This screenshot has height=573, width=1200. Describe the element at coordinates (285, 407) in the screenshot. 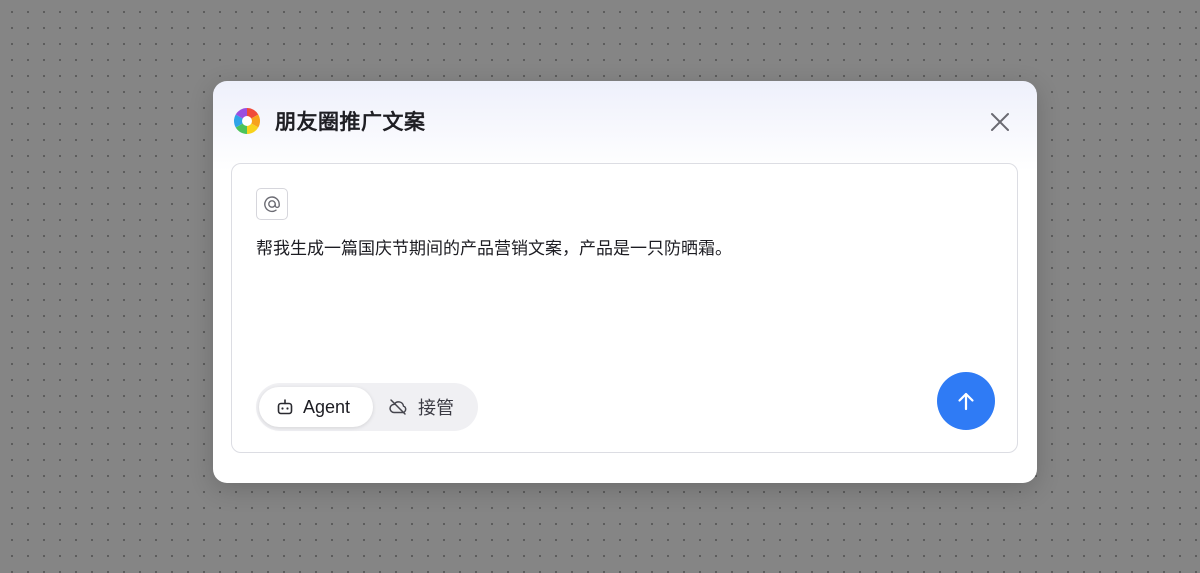

I see `robot-icon` at that location.